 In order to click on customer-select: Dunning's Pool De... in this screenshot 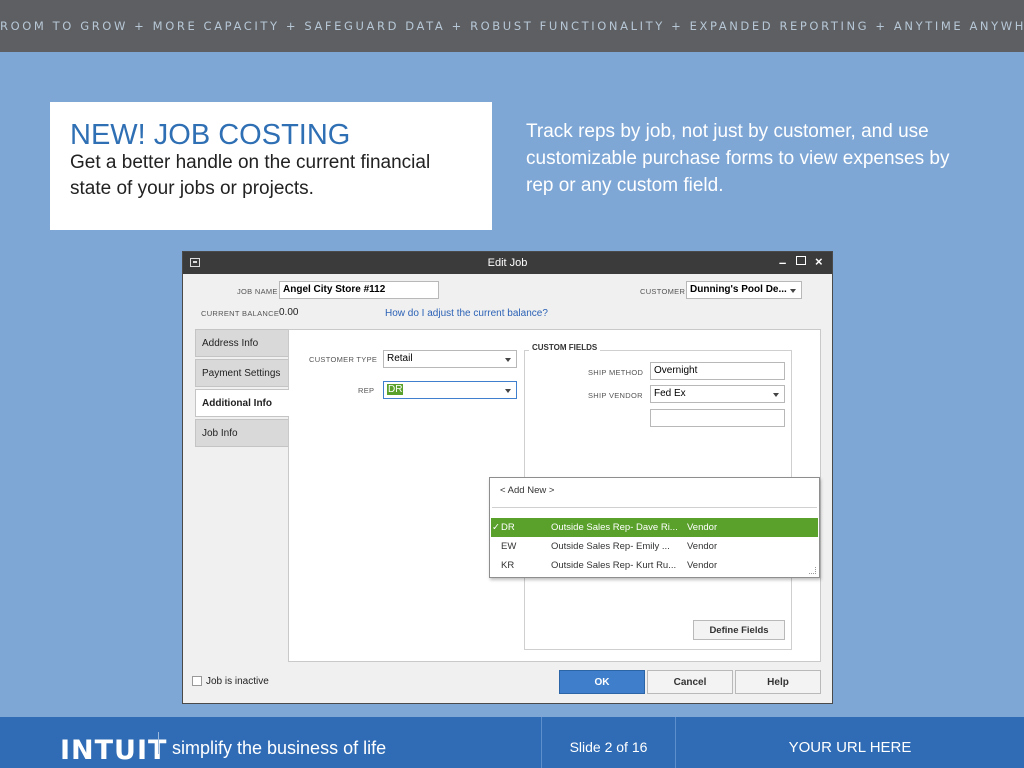, I will do `click(744, 290)`.